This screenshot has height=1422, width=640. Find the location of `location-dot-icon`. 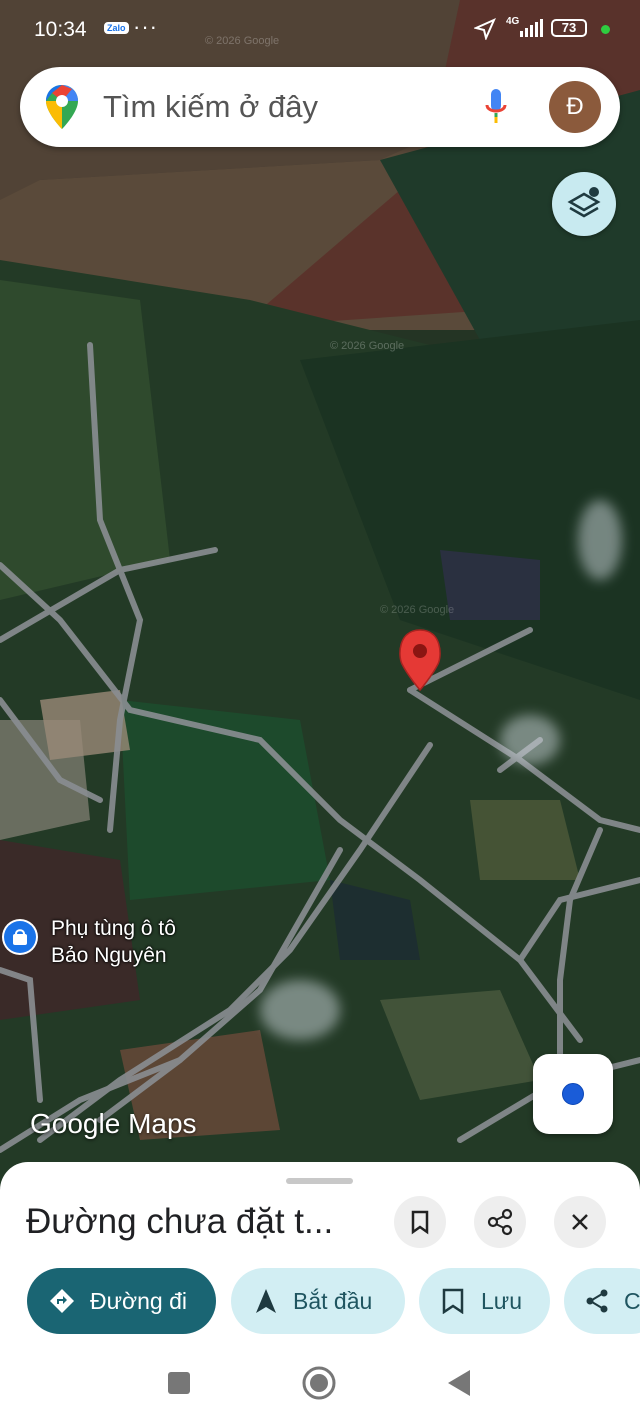

location-dot-icon is located at coordinates (573, 1094).